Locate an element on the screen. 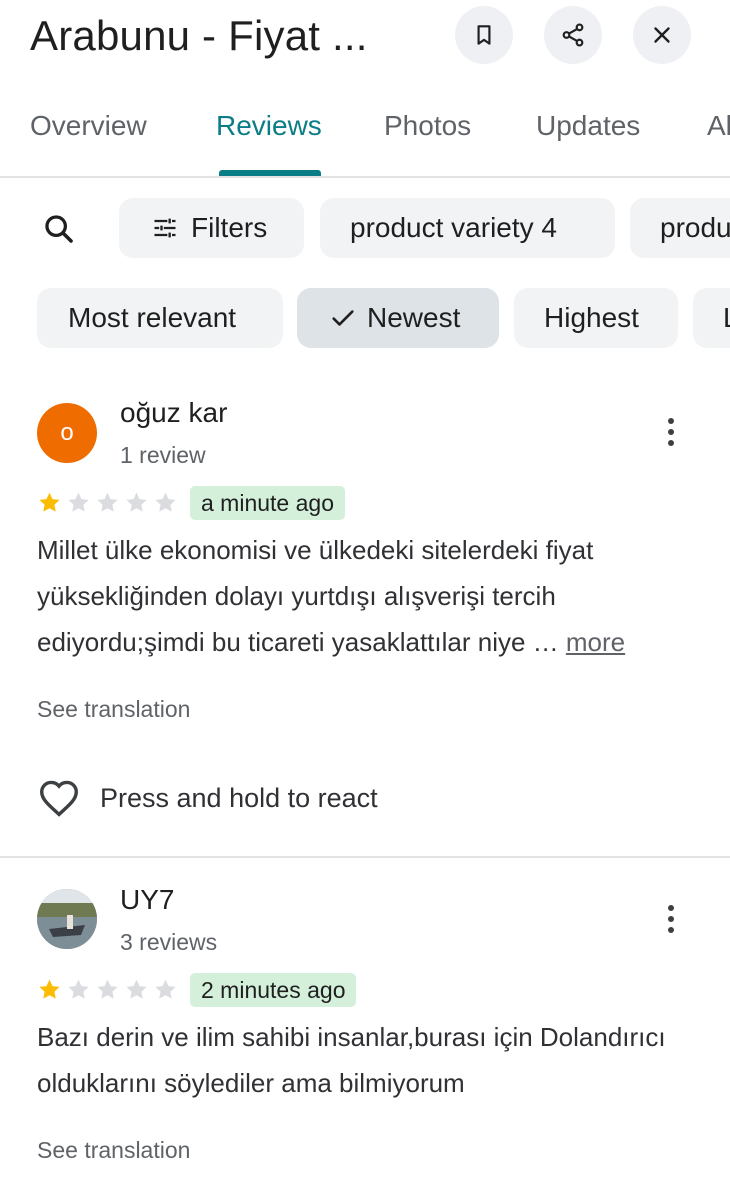 Image resolution: width=730 pixels, height=1200 pixels. avatar is located at coordinates (67, 919).